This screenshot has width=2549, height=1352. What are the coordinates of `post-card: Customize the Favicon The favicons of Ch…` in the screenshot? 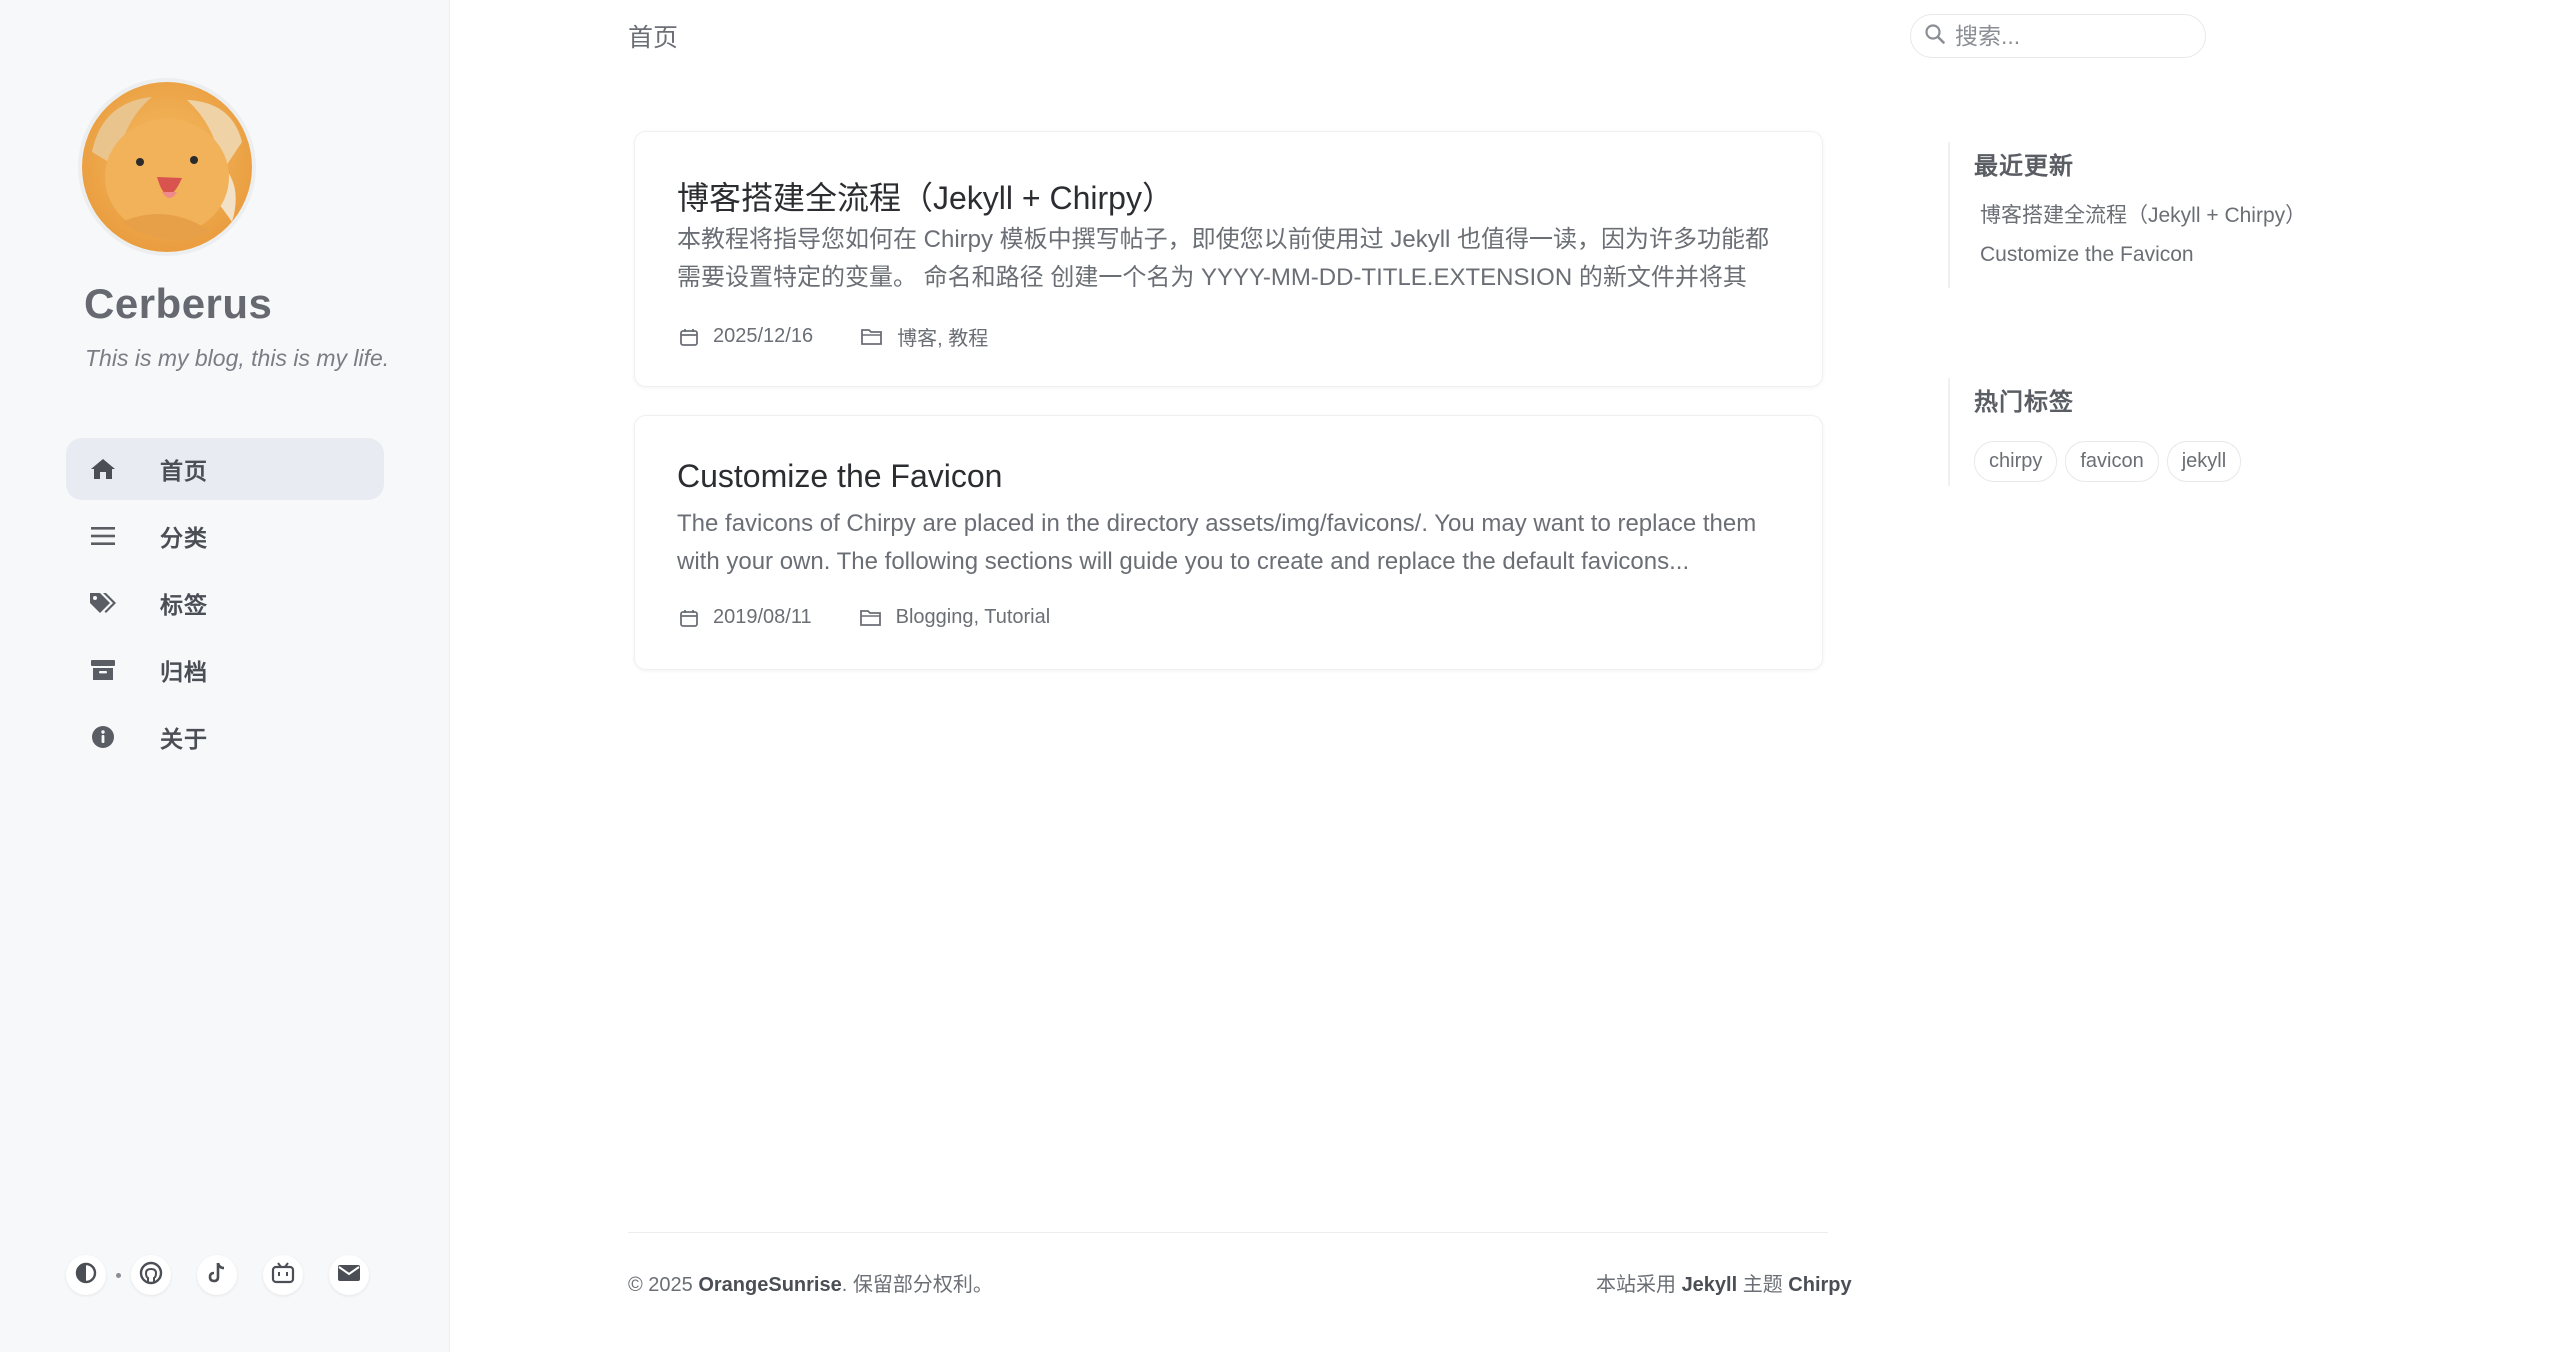 It's located at (1228, 542).